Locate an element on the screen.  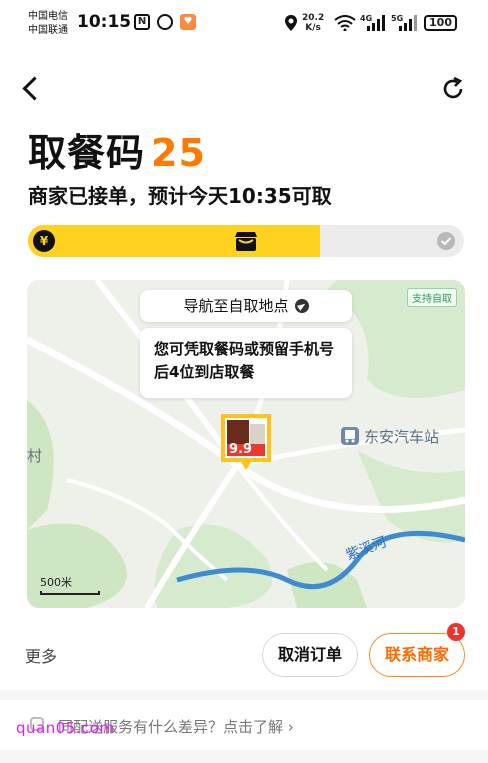
net-speed: 20.2 K/s is located at coordinates (313, 23).